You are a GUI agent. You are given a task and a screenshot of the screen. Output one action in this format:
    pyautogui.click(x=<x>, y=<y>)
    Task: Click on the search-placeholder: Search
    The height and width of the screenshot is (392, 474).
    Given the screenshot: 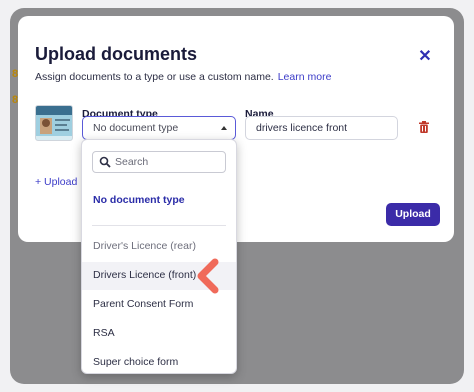 What is the action you would take?
    pyautogui.click(x=132, y=162)
    